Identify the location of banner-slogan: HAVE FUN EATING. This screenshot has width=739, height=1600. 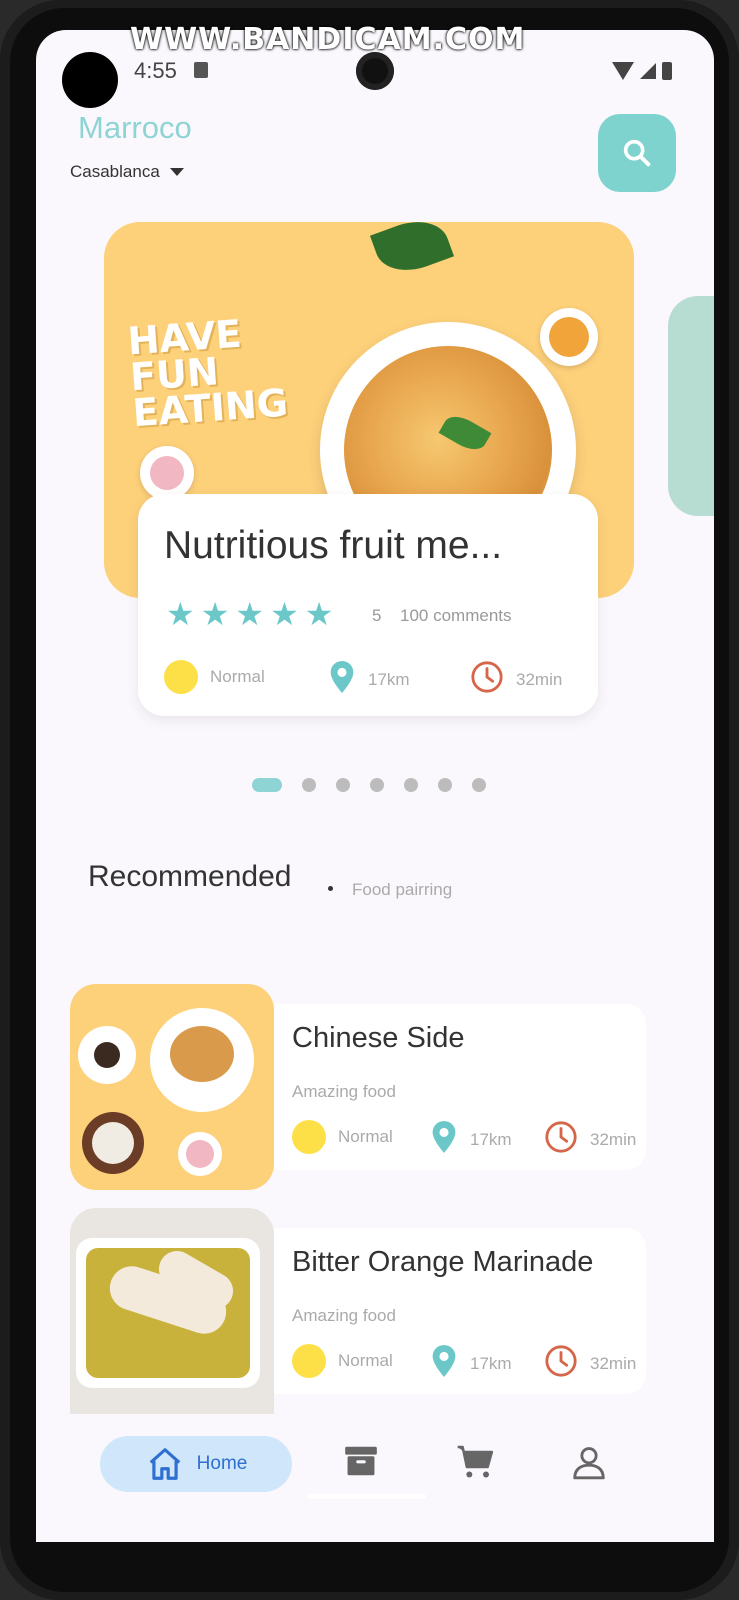
(208, 374).